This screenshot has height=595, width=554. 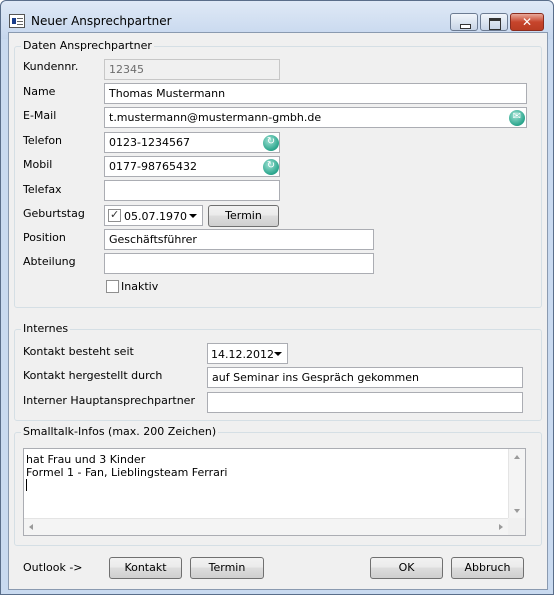 I want to click on main-contact-label: Interner Hauptansprechpartner, so click(x=109, y=400).